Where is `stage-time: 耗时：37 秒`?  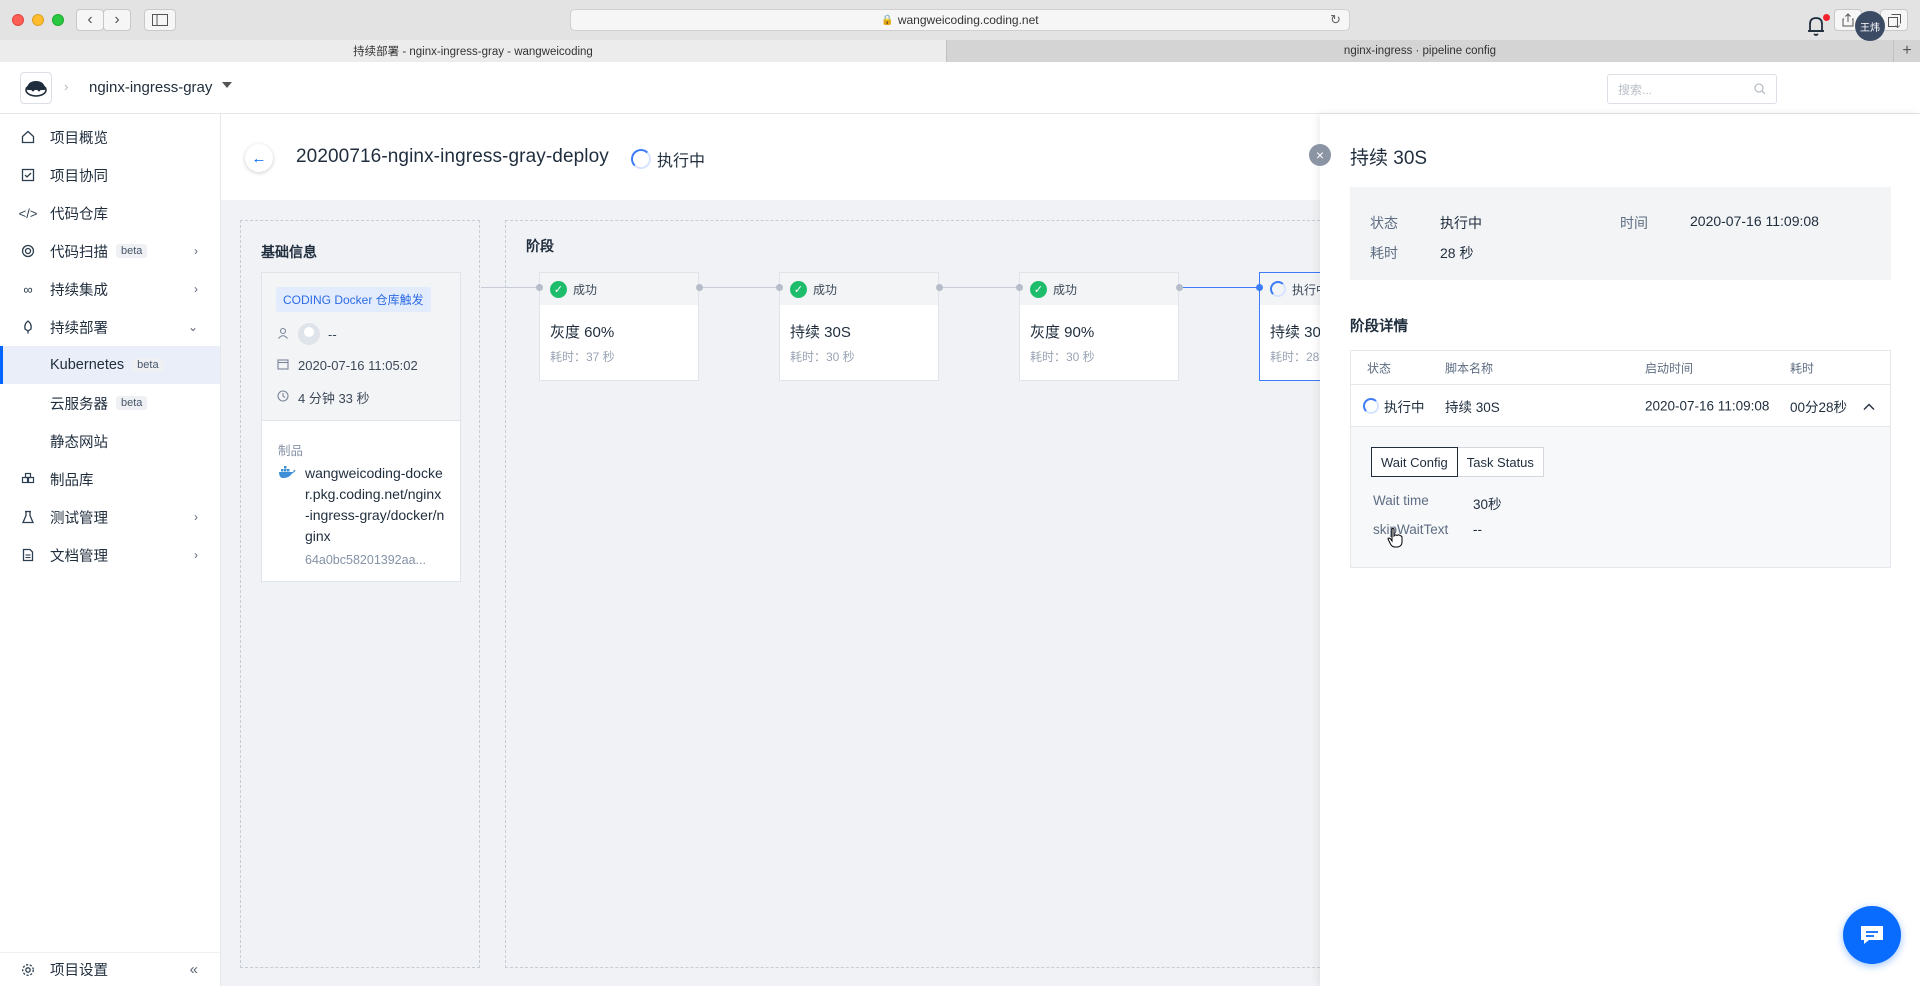 stage-time: 耗时：37 秒 is located at coordinates (582, 357).